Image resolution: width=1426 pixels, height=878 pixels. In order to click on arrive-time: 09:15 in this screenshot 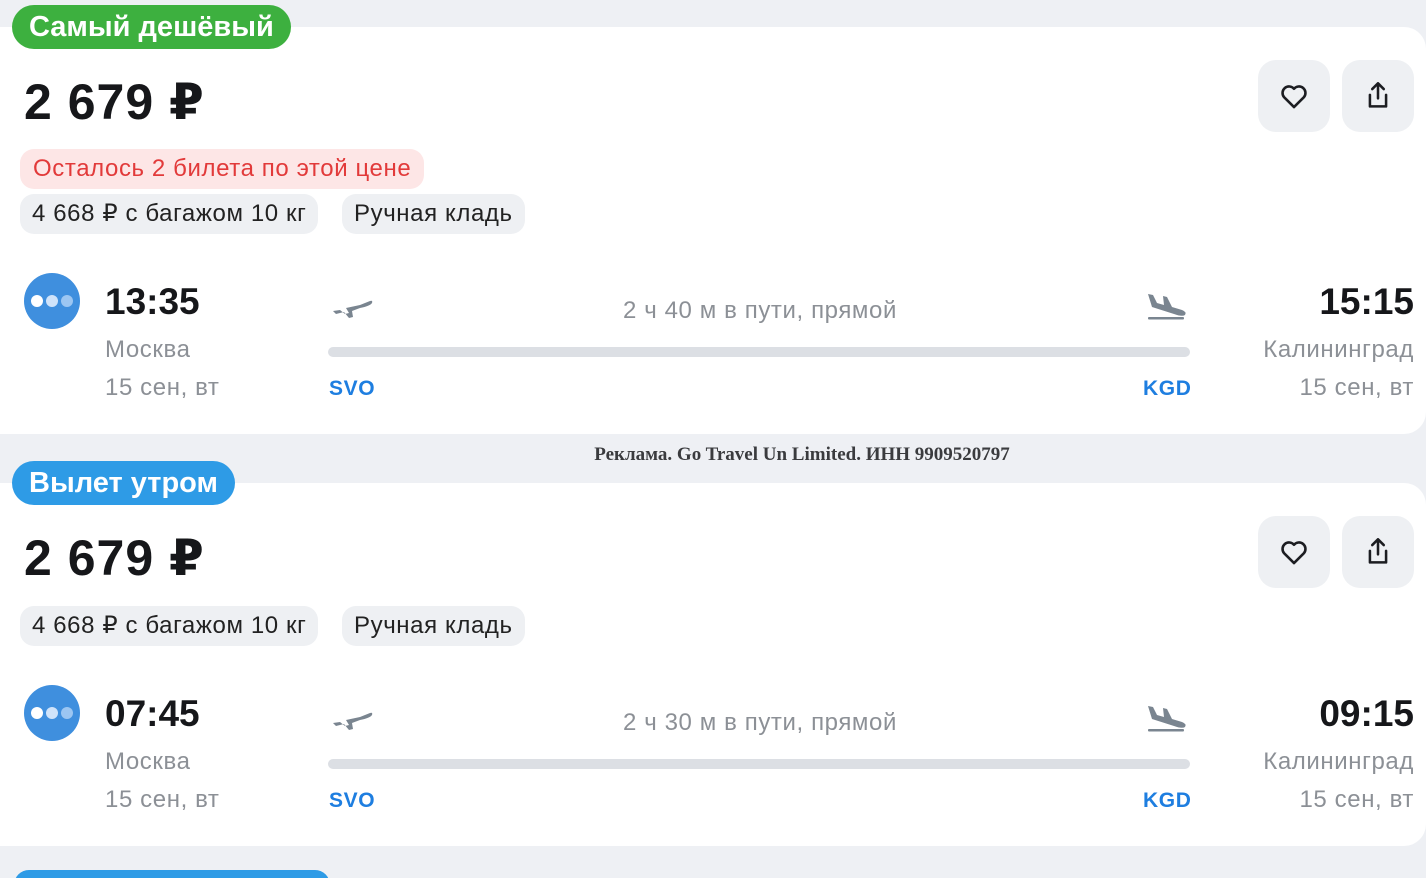, I will do `click(1366, 713)`.